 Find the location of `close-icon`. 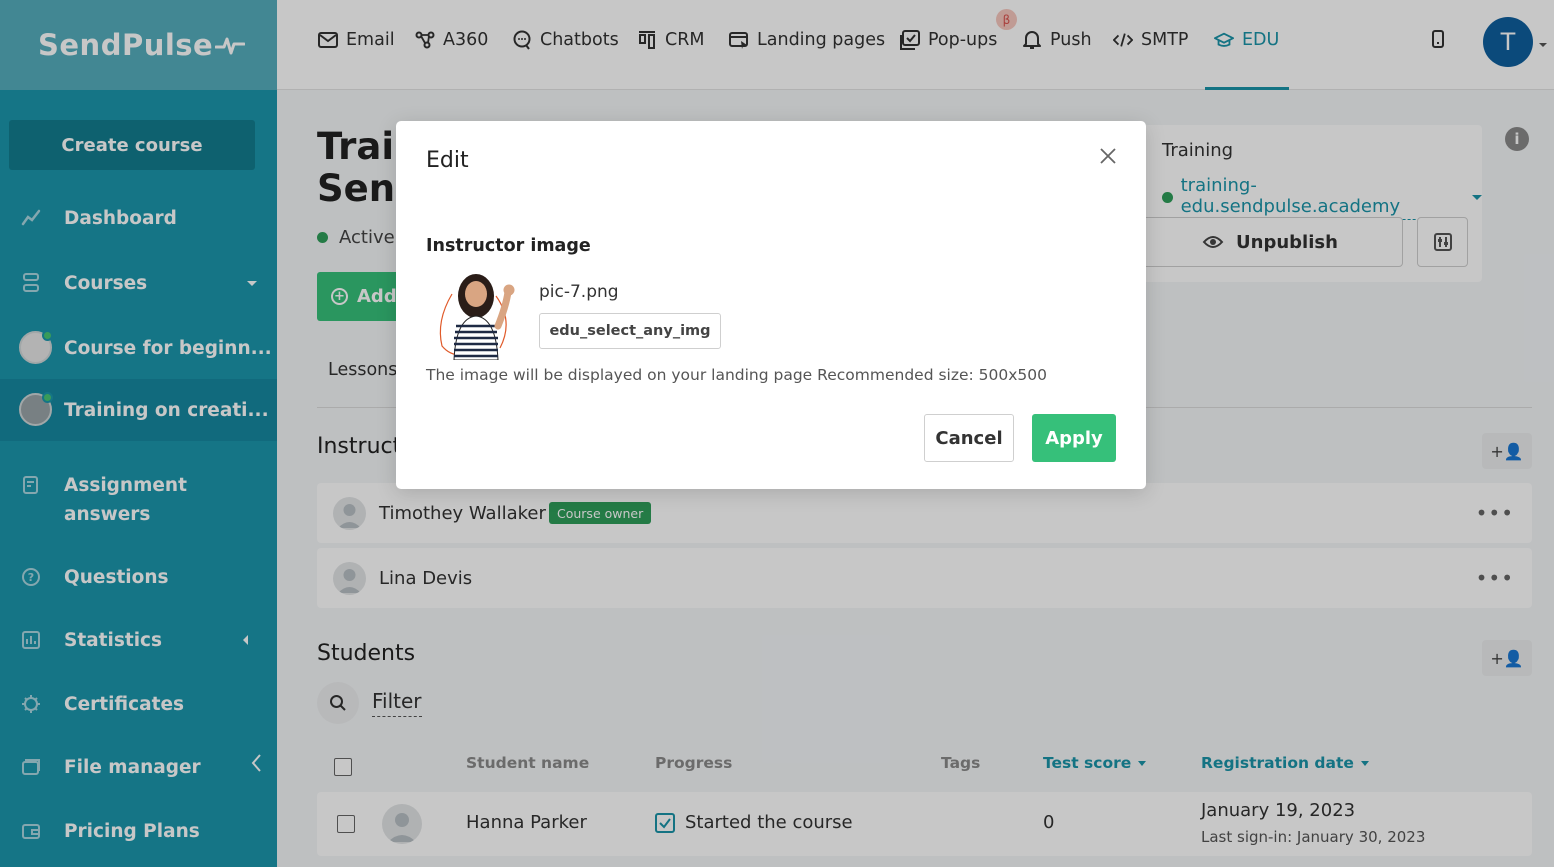

close-icon is located at coordinates (1108, 156).